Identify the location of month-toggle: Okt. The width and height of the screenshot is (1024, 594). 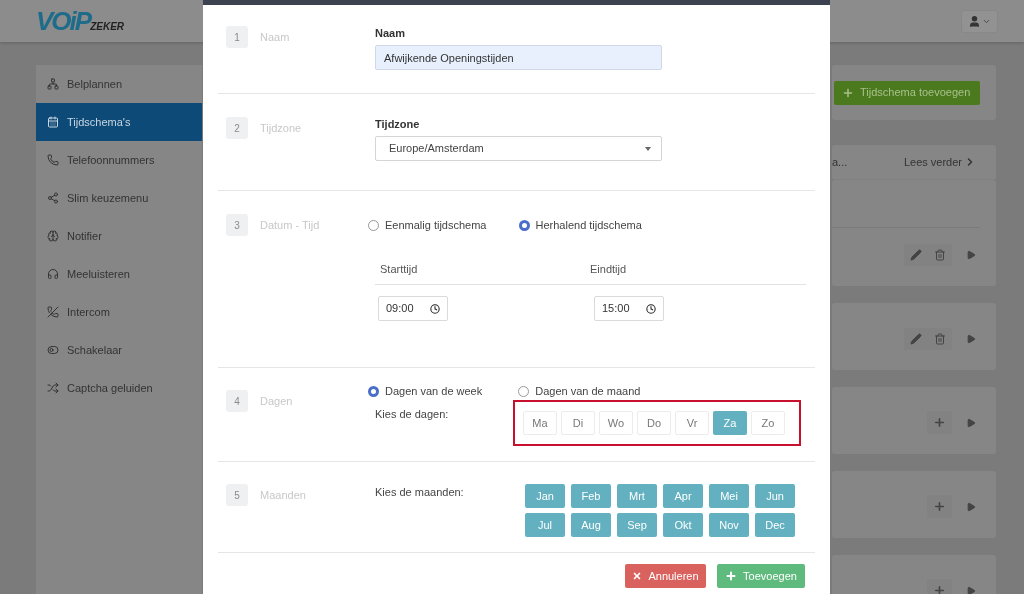
(683, 525).